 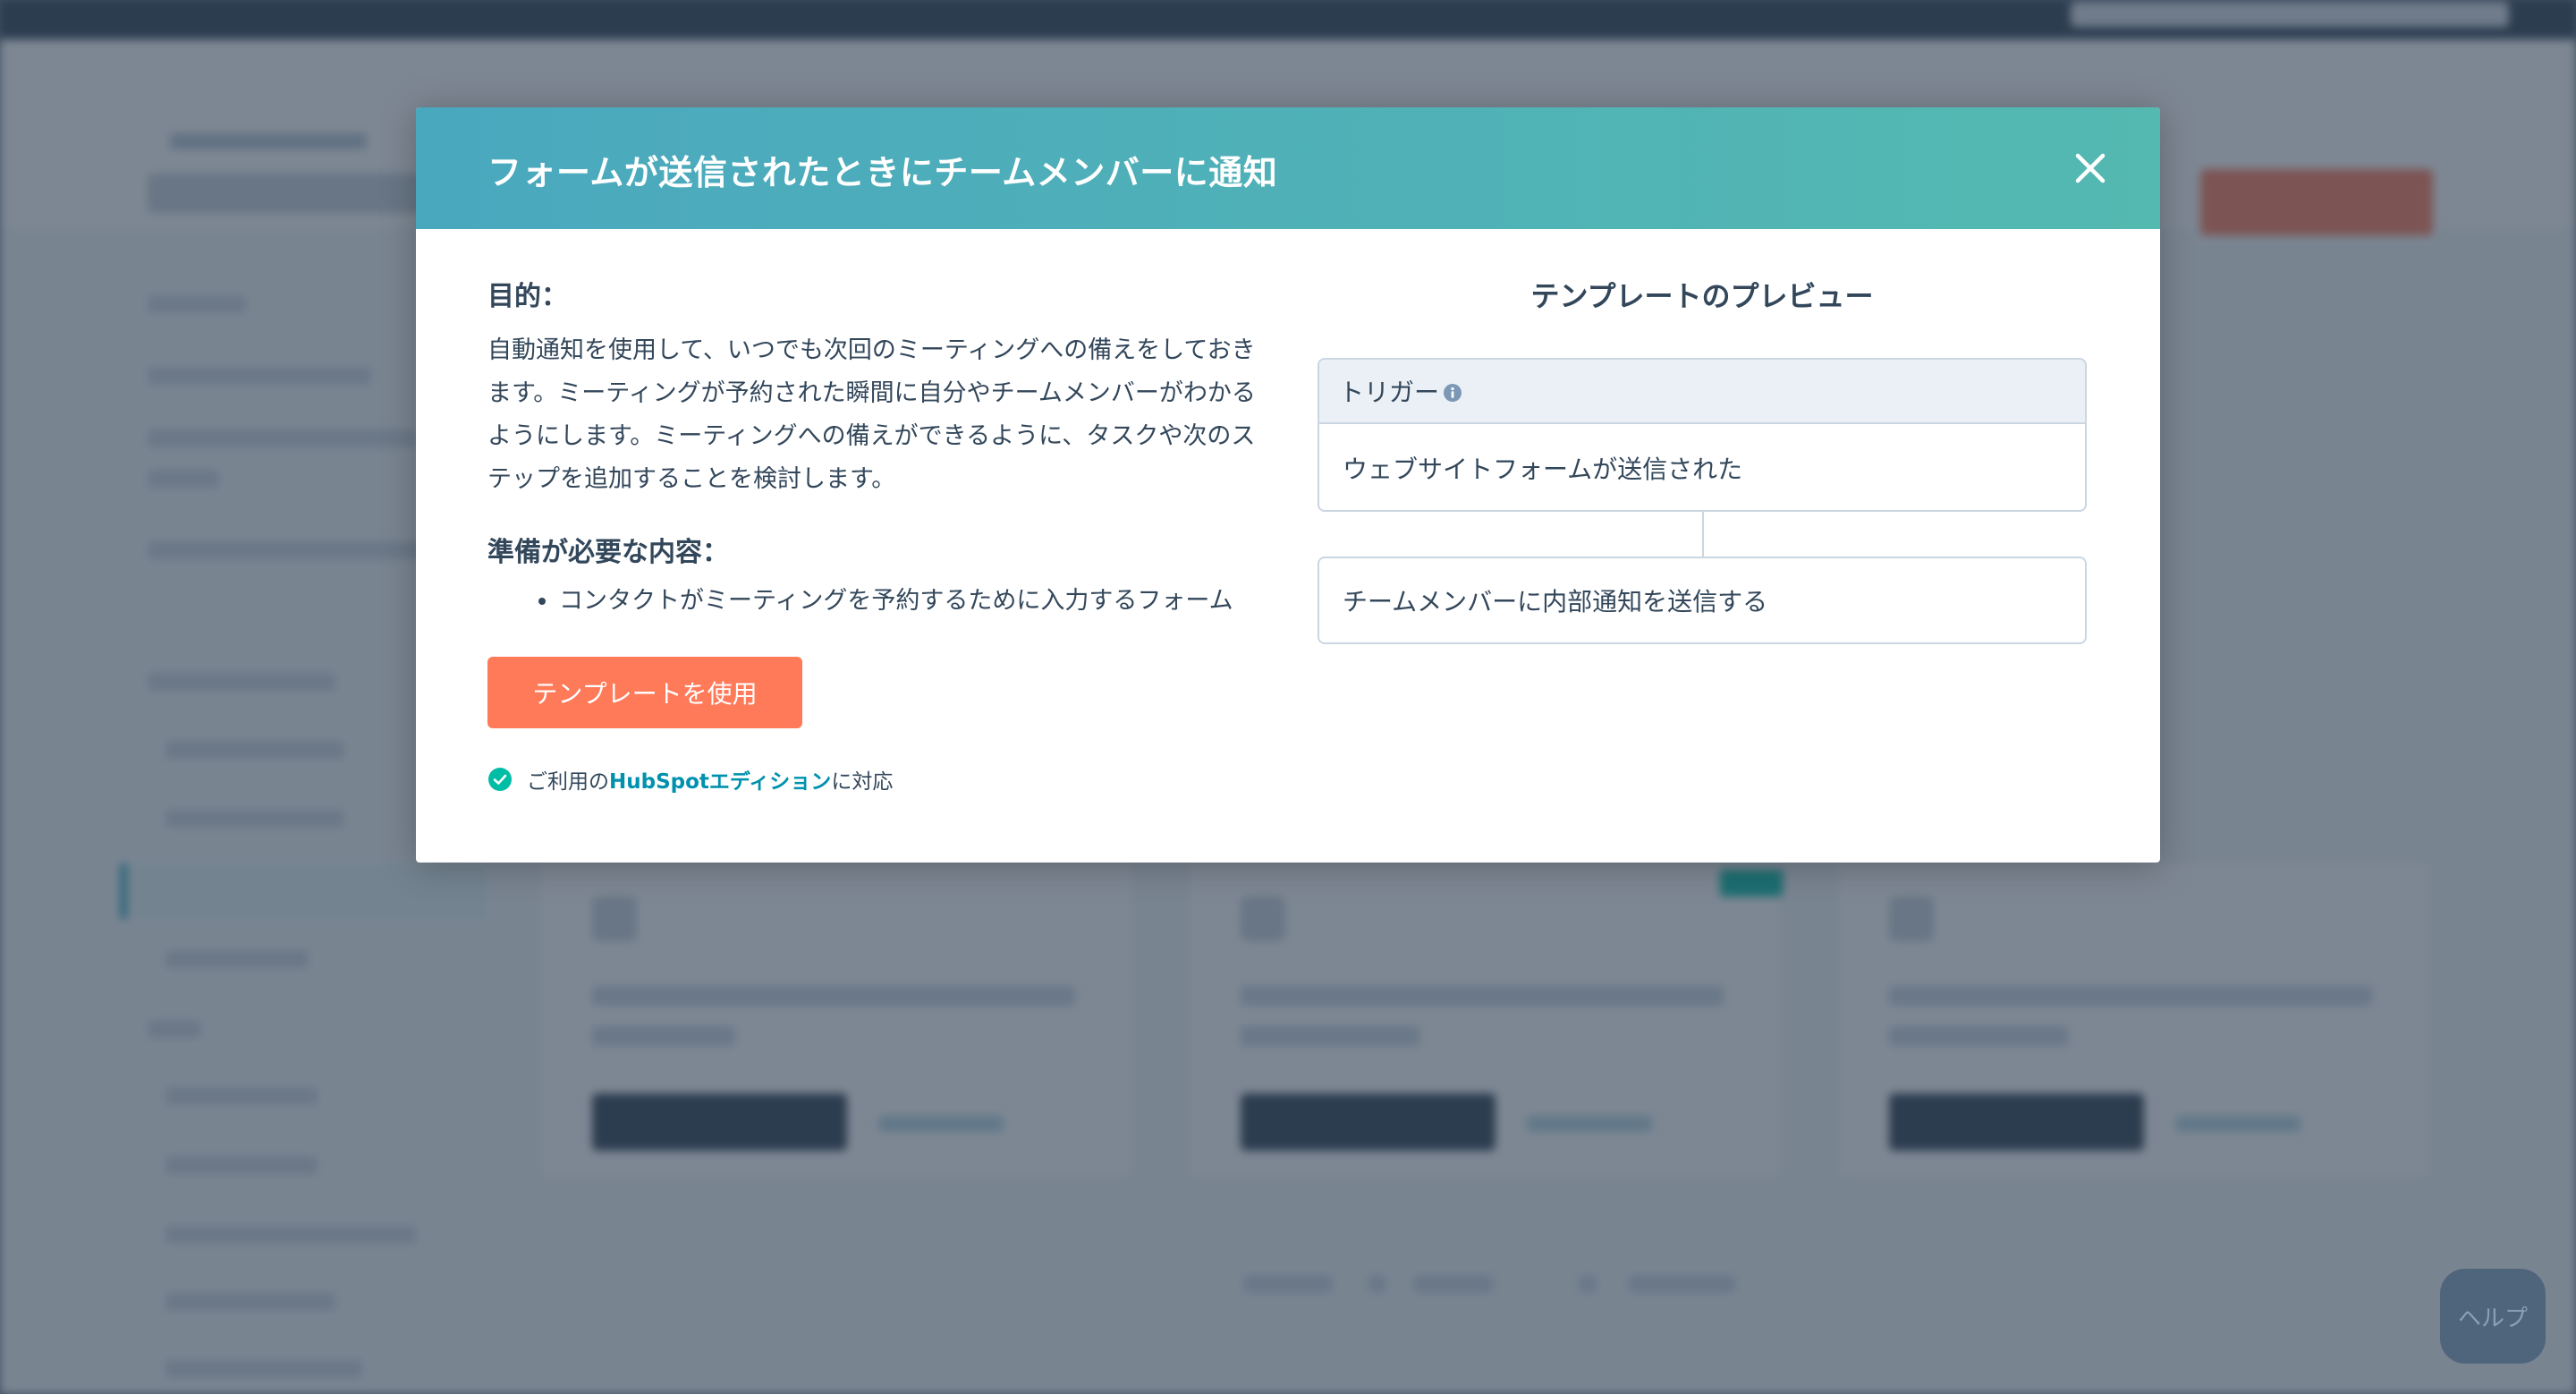 I want to click on help-button: ヘルプ, so click(x=2493, y=1316).